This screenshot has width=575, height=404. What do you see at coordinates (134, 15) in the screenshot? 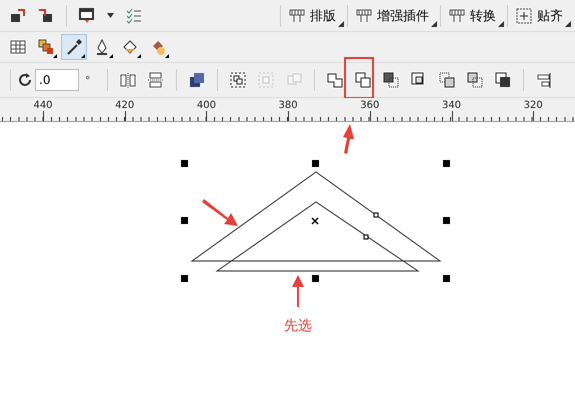
I see `checklist-icon` at bounding box center [134, 15].